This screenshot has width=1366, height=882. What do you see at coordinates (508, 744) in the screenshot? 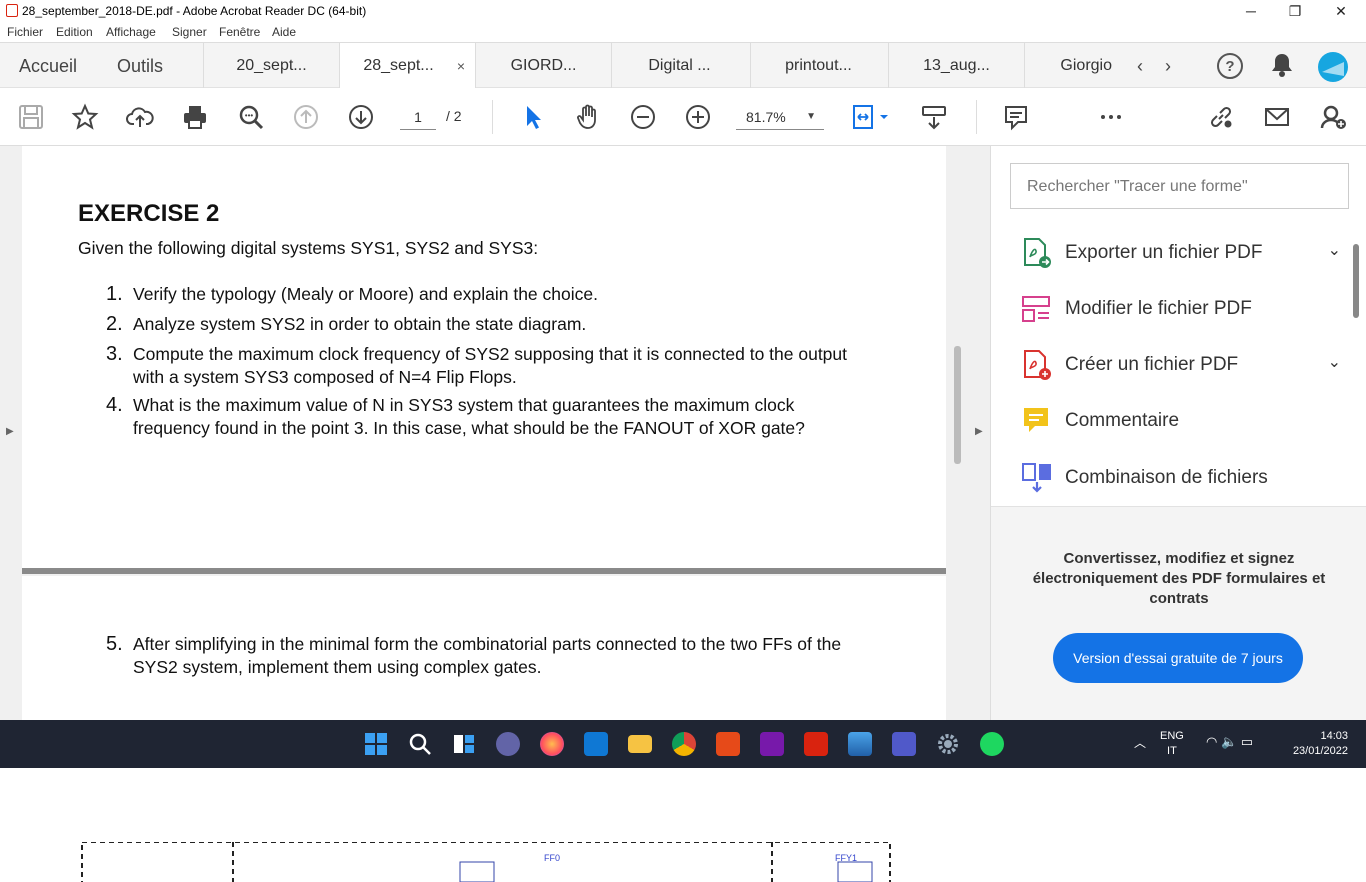
I see `teams-chat-icon` at bounding box center [508, 744].